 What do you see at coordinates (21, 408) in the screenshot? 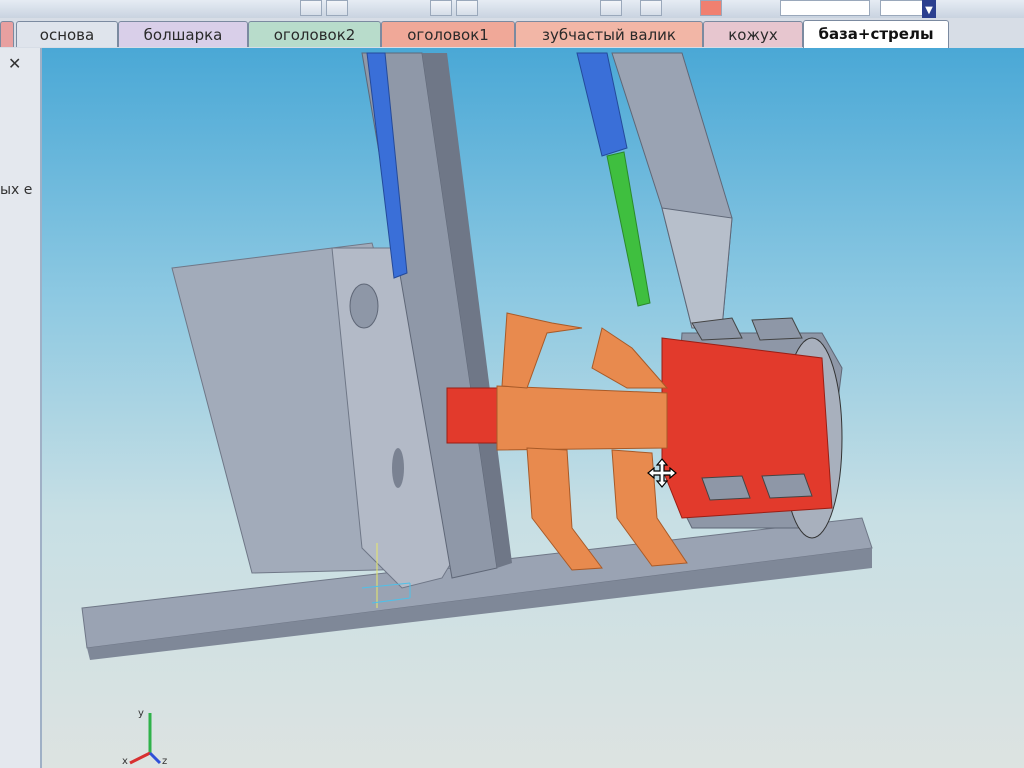
I see `left-panel: ✕ ых е` at bounding box center [21, 408].